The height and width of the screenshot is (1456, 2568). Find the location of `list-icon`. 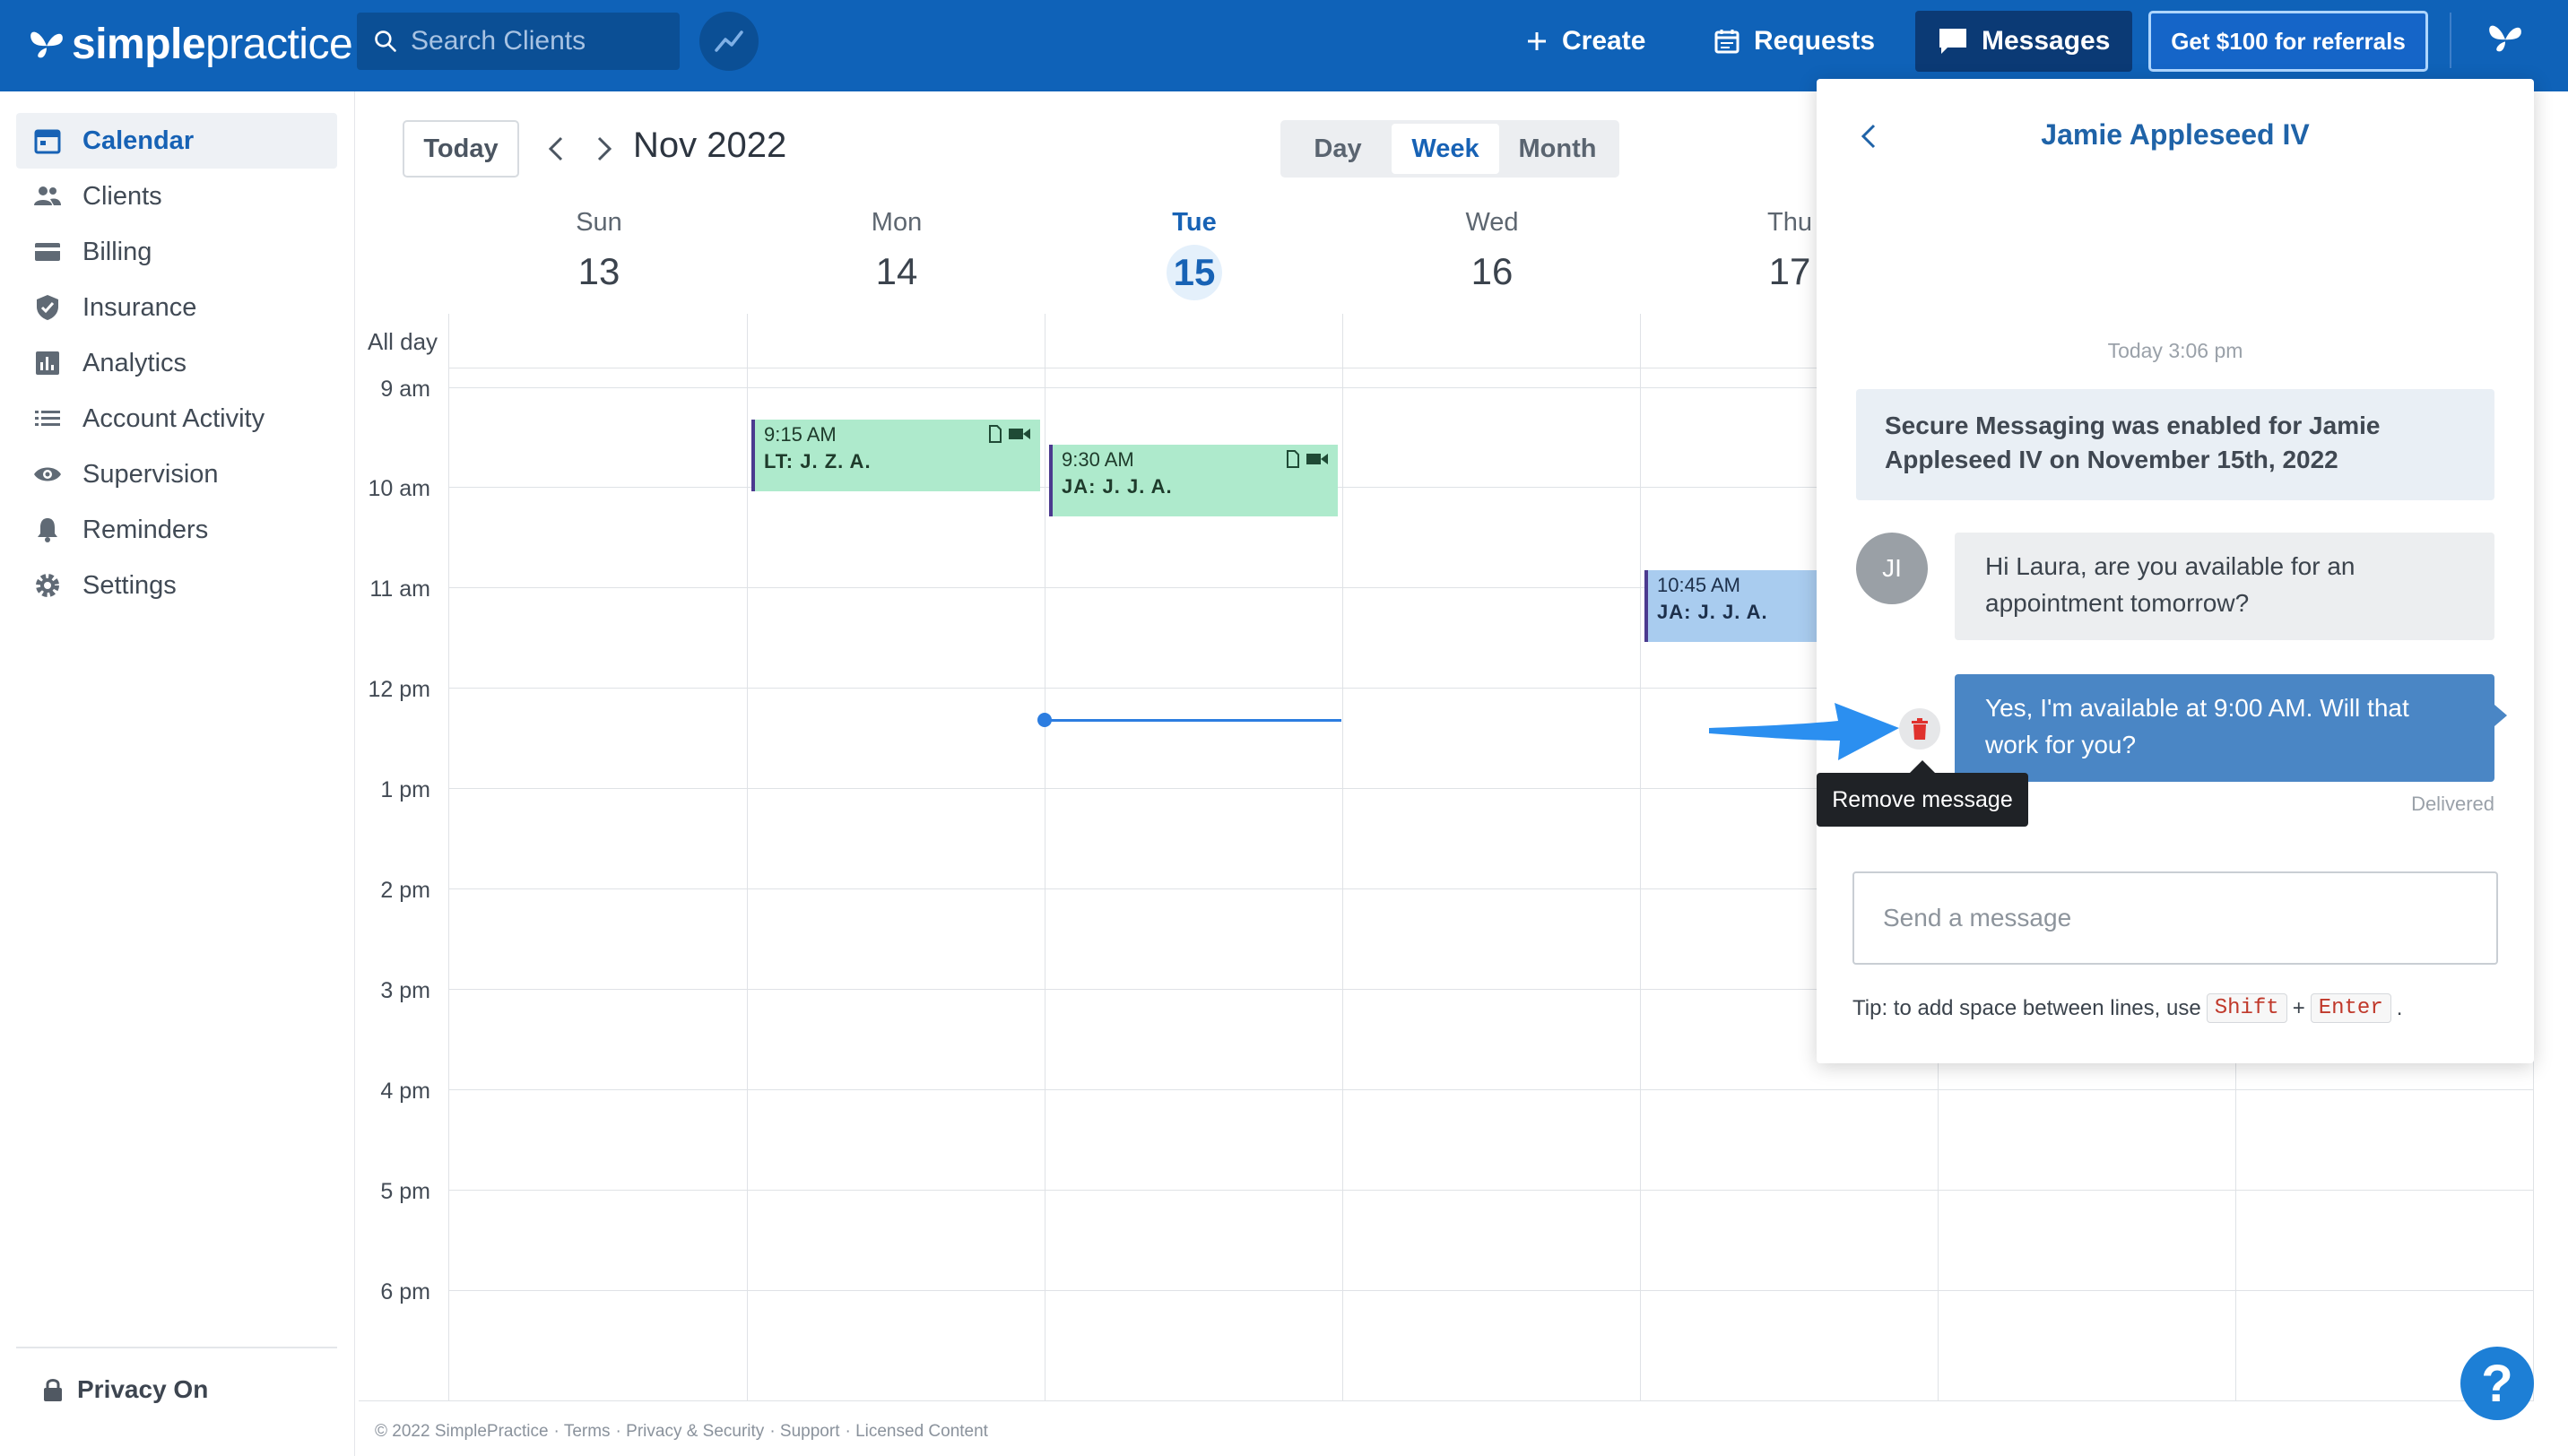

list-icon is located at coordinates (47, 418).